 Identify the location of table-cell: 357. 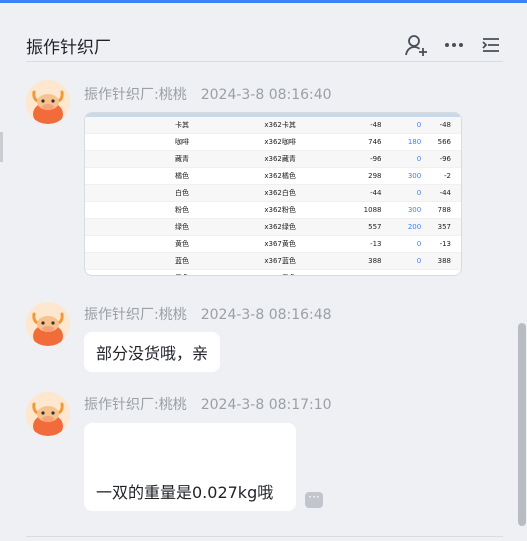
(444, 227).